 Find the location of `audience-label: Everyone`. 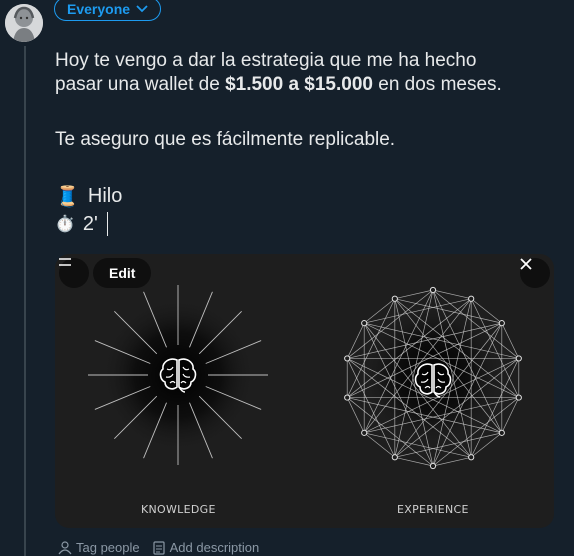

audience-label: Everyone is located at coordinates (99, 9).